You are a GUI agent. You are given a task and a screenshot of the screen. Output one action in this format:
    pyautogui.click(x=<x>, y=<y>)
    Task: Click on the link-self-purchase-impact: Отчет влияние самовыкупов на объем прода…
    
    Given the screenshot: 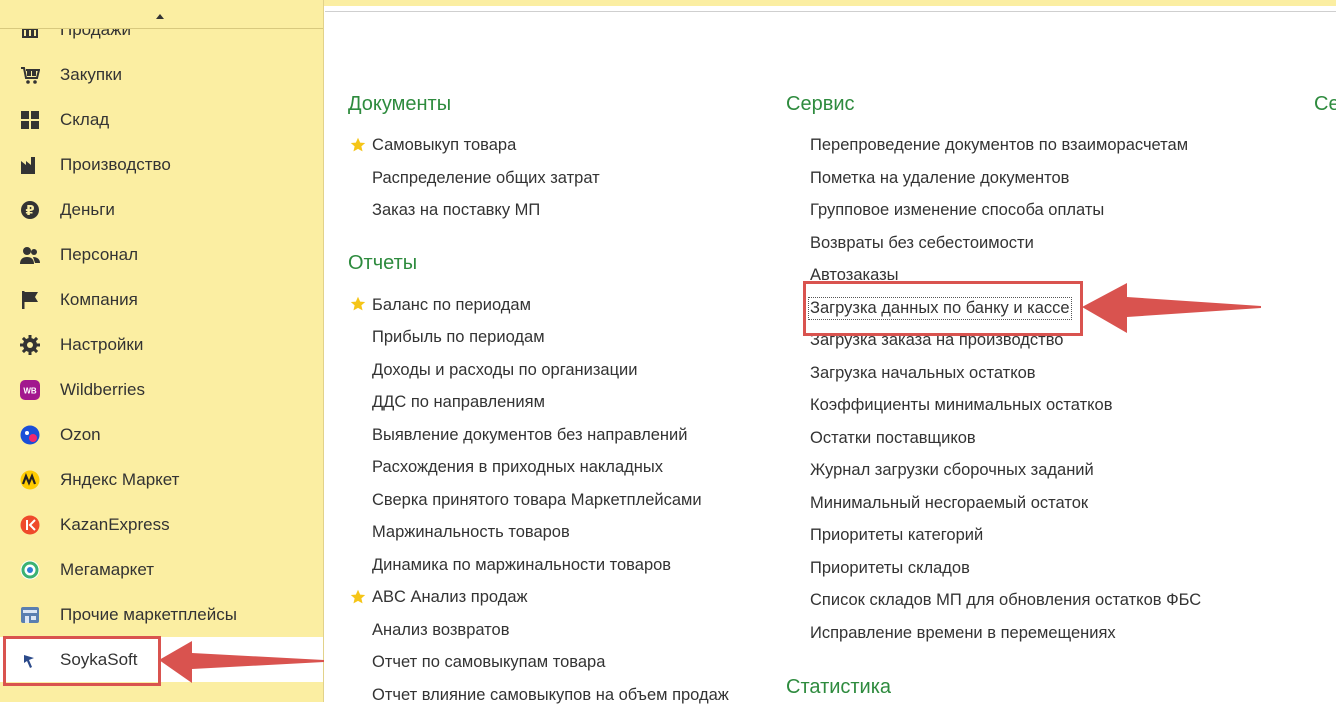 What is the action you would take?
    pyautogui.click(x=550, y=695)
    